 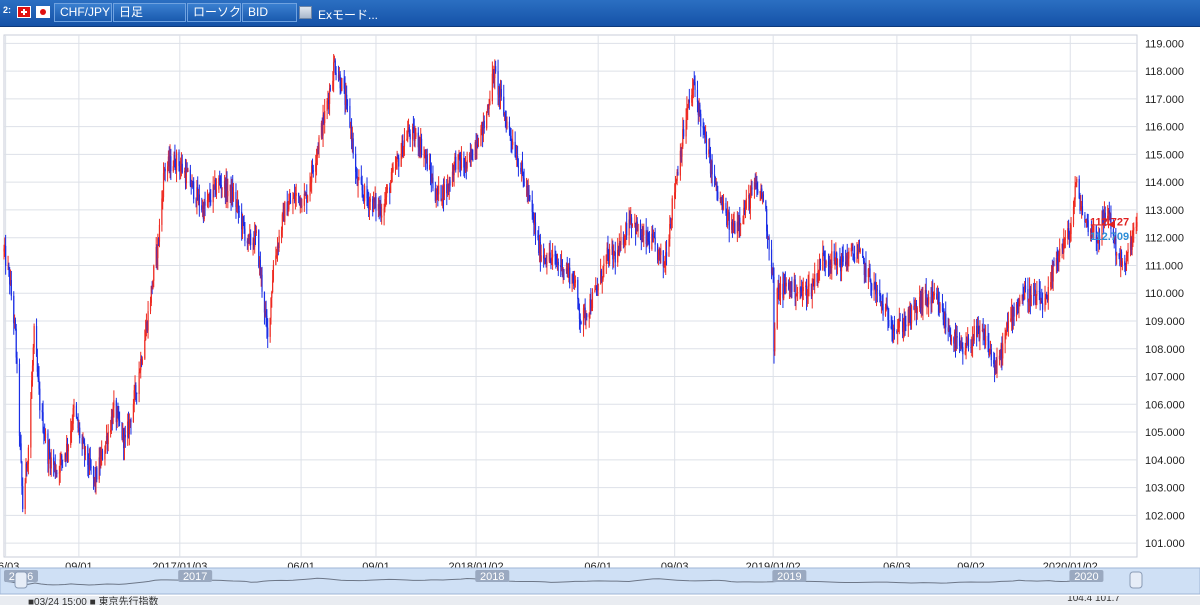 I want to click on panel-number: 2:, so click(x=7, y=10).